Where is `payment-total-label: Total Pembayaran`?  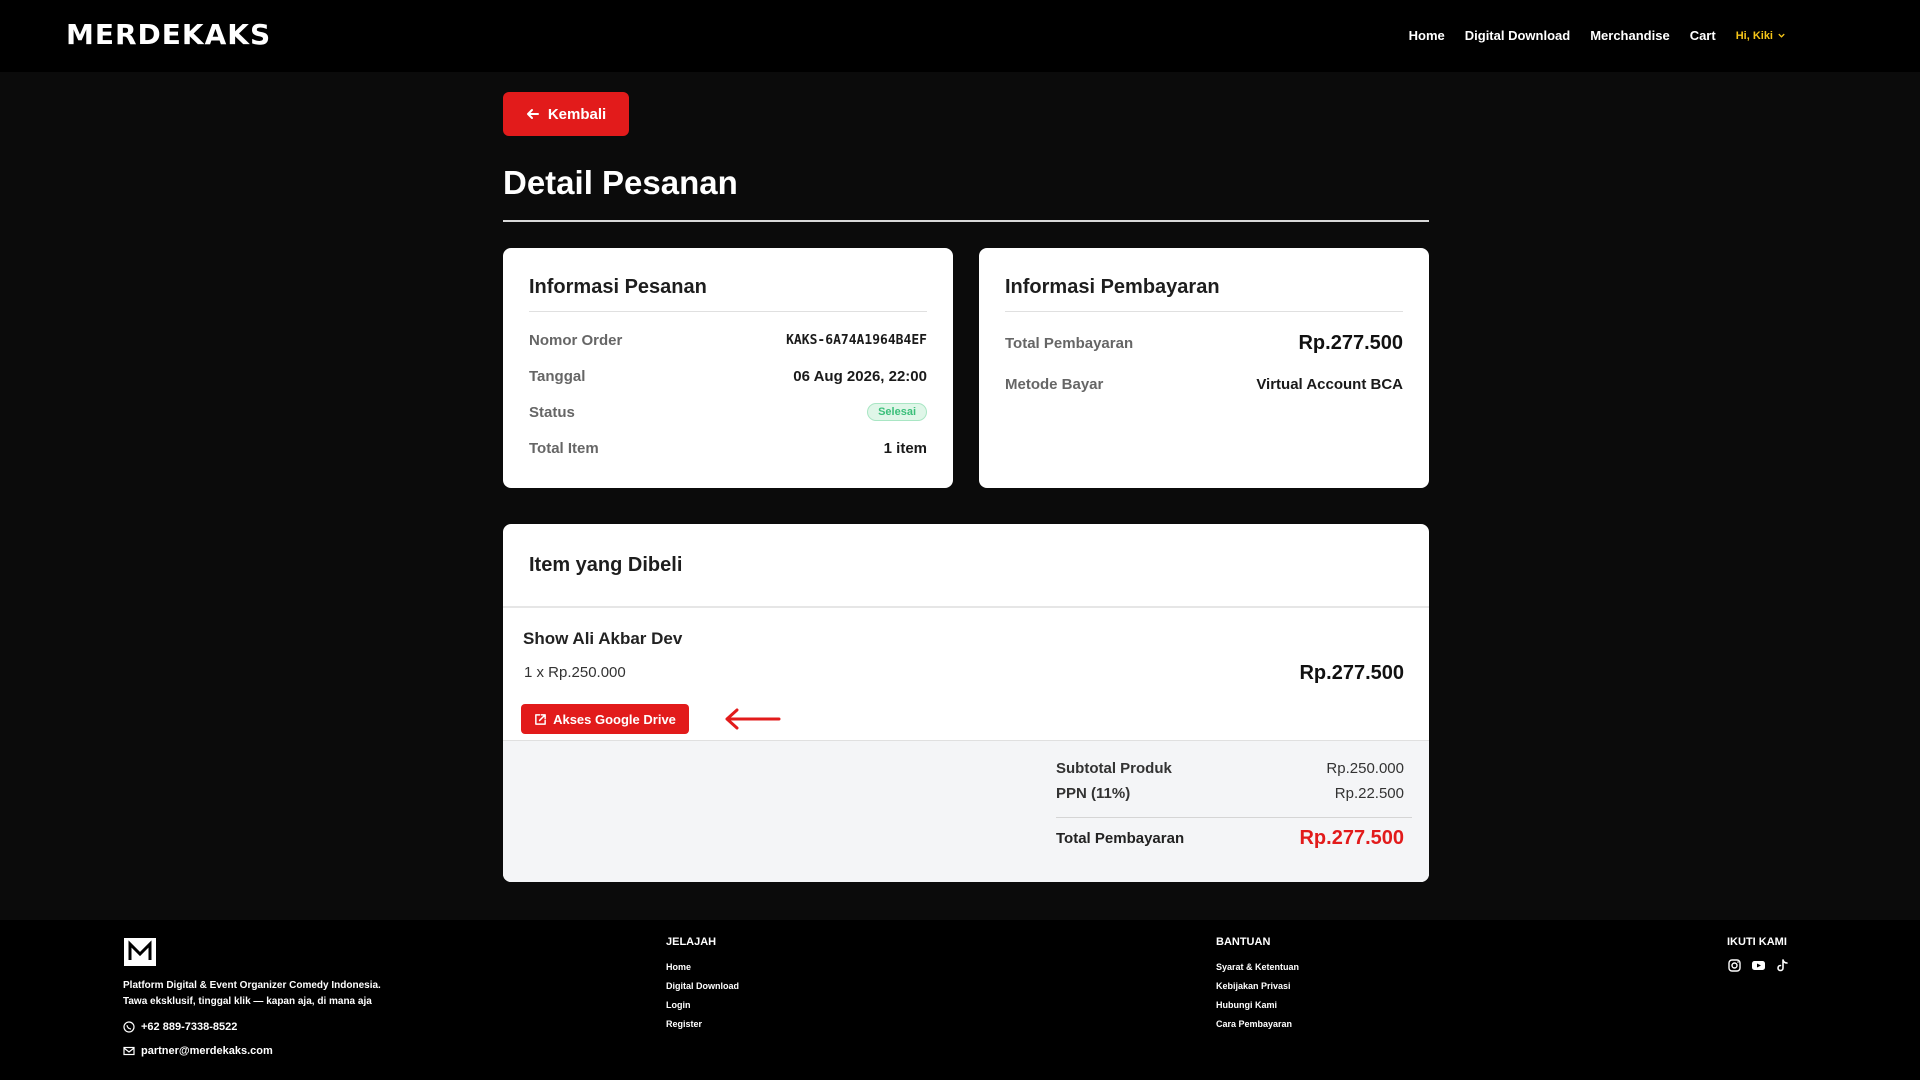
payment-total-label: Total Pembayaran is located at coordinates (1069, 343).